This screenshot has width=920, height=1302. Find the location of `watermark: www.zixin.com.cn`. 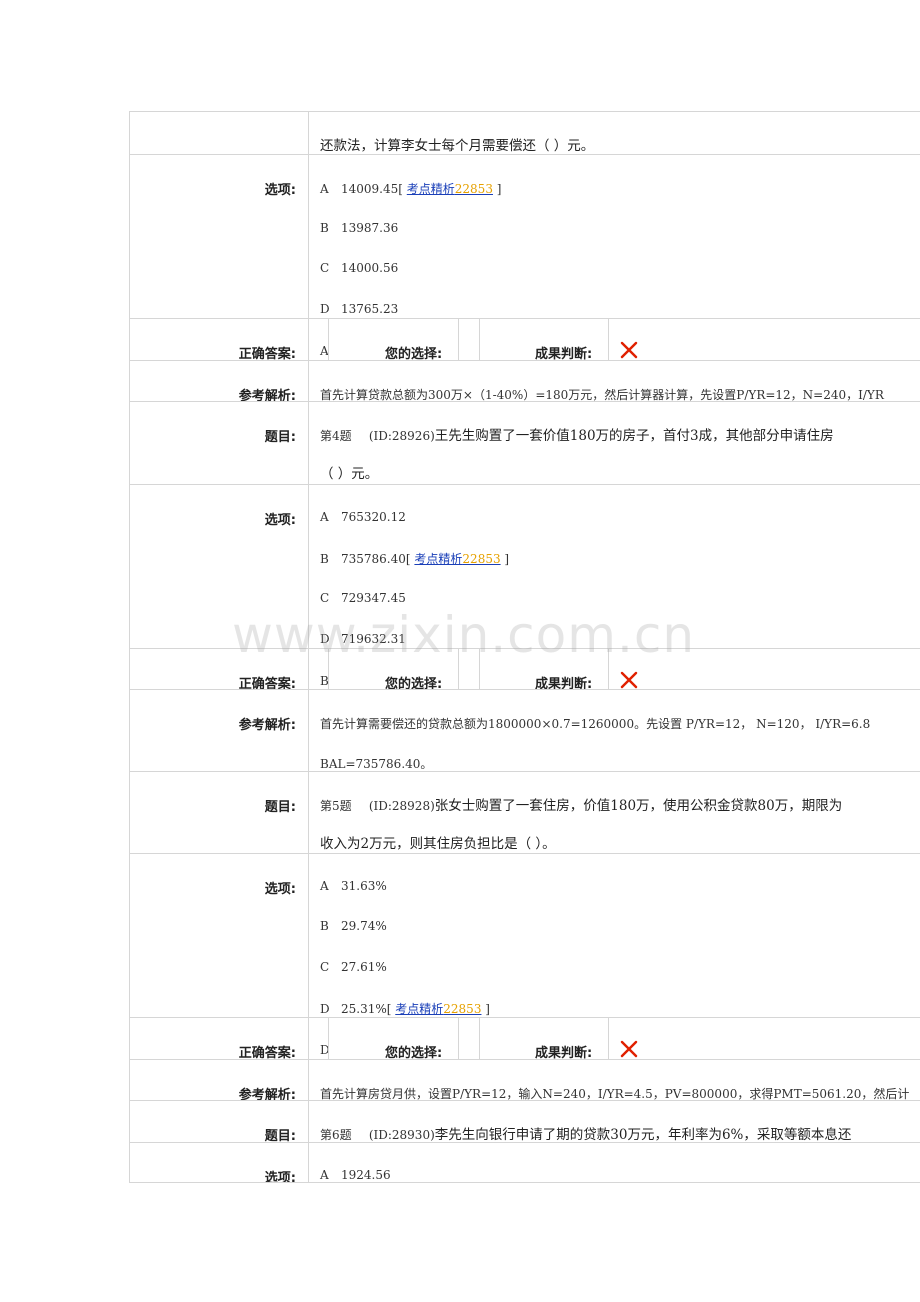

watermark: www.zixin.com.cn is located at coordinates (464, 635).